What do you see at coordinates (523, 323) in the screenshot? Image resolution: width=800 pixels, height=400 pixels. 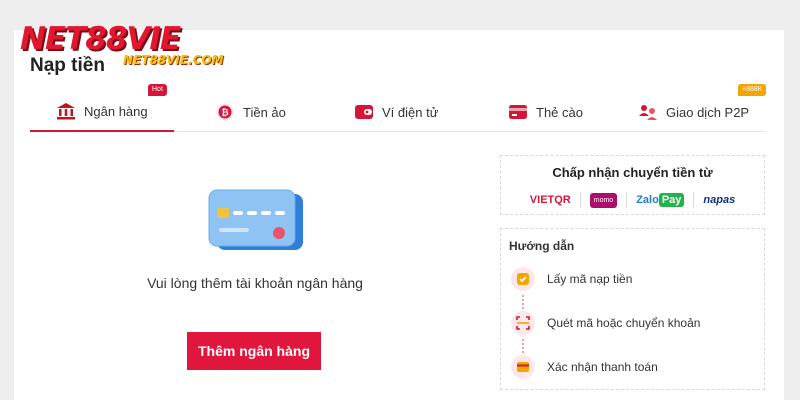 I see `scan-icon` at bounding box center [523, 323].